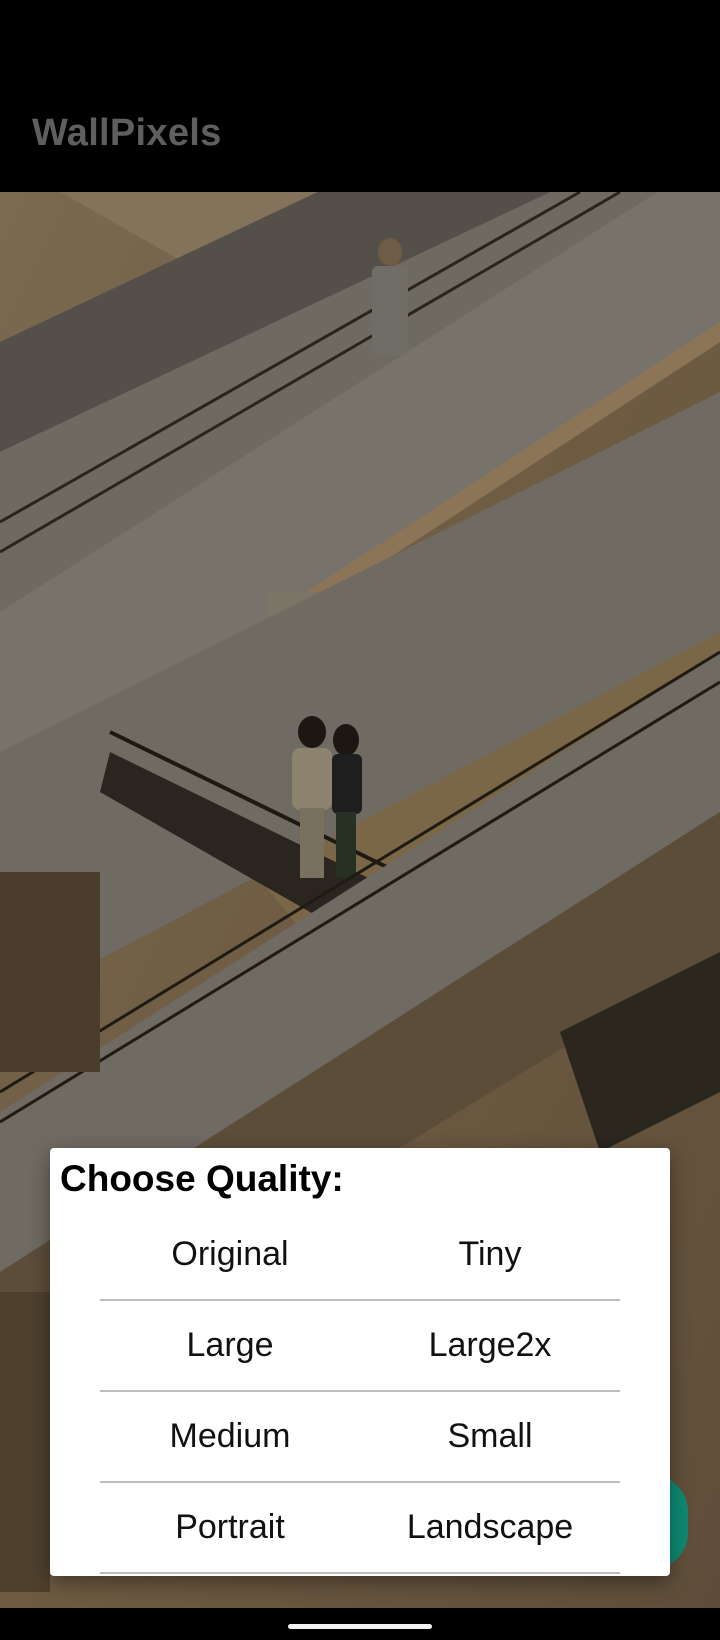  Describe the element at coordinates (127, 133) in the screenshot. I see `app-title: WallPixels` at that location.